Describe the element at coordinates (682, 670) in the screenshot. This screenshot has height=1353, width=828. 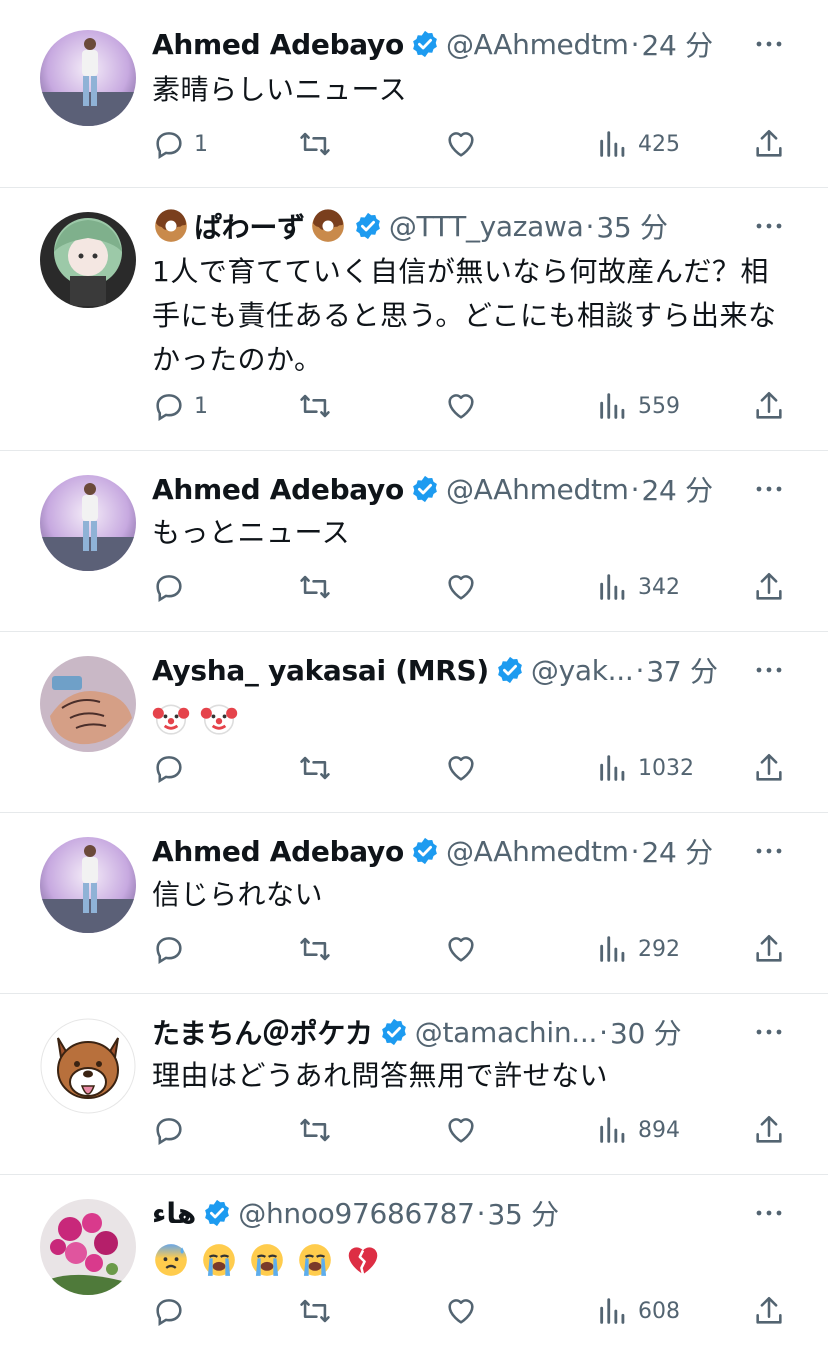
I see `timestamp: 37 分` at that location.